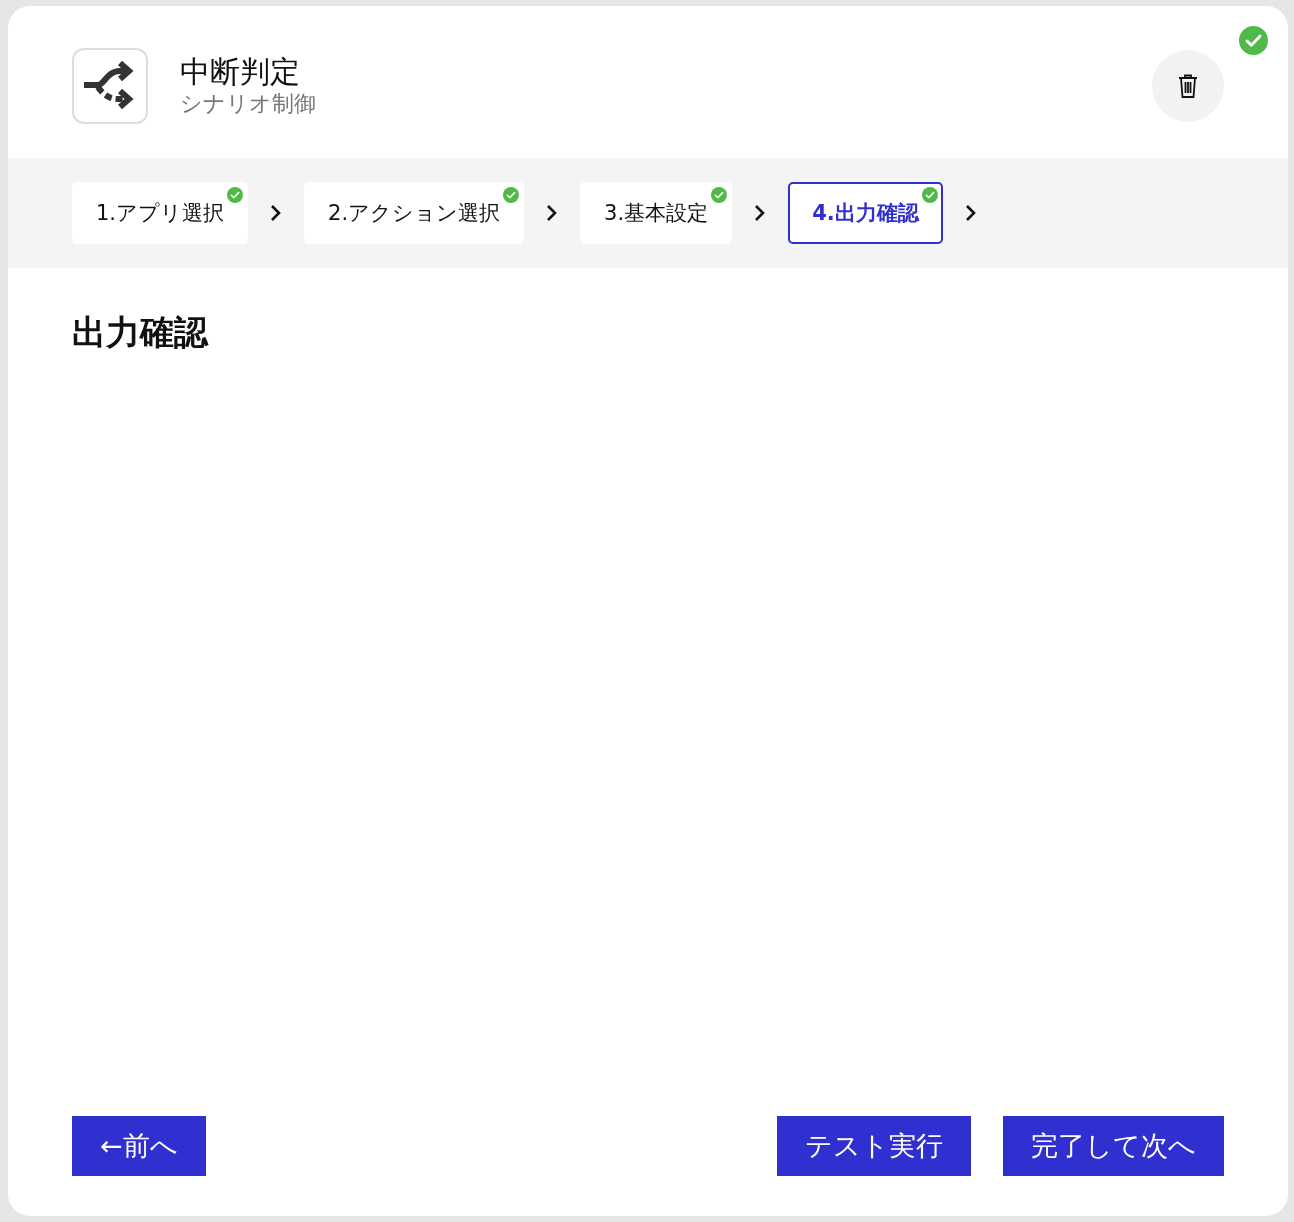 Image resolution: width=1294 pixels, height=1222 pixels. Describe the element at coordinates (874, 1146) in the screenshot. I see `action-button: テスト実行` at that location.